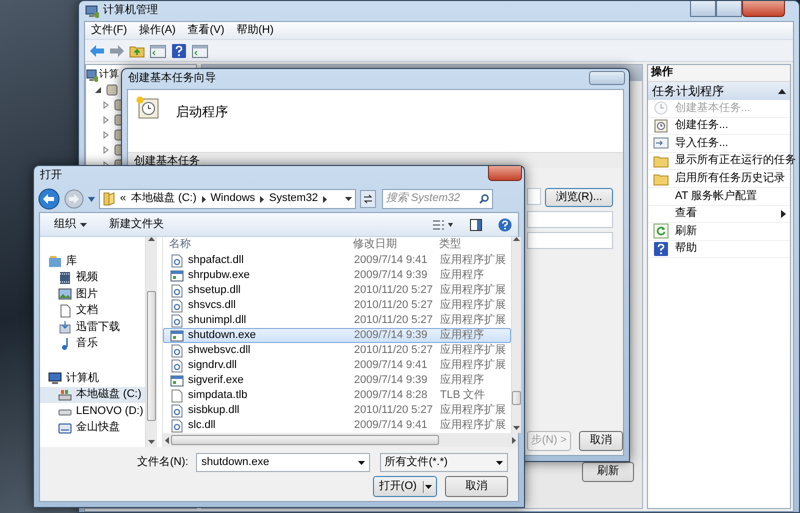 The width and height of the screenshot is (800, 513). Describe the element at coordinates (444, 462) in the screenshot. I see `file-type-dropdown: 所有文件(*.*)` at that location.